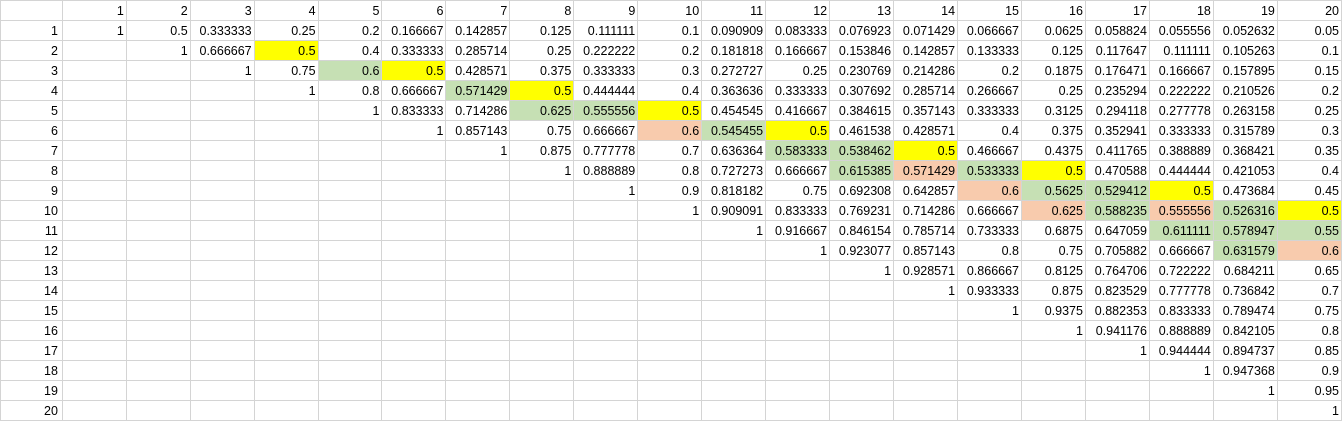 This screenshot has width=1342, height=421. I want to click on cell: 0.65, so click(1309, 270).